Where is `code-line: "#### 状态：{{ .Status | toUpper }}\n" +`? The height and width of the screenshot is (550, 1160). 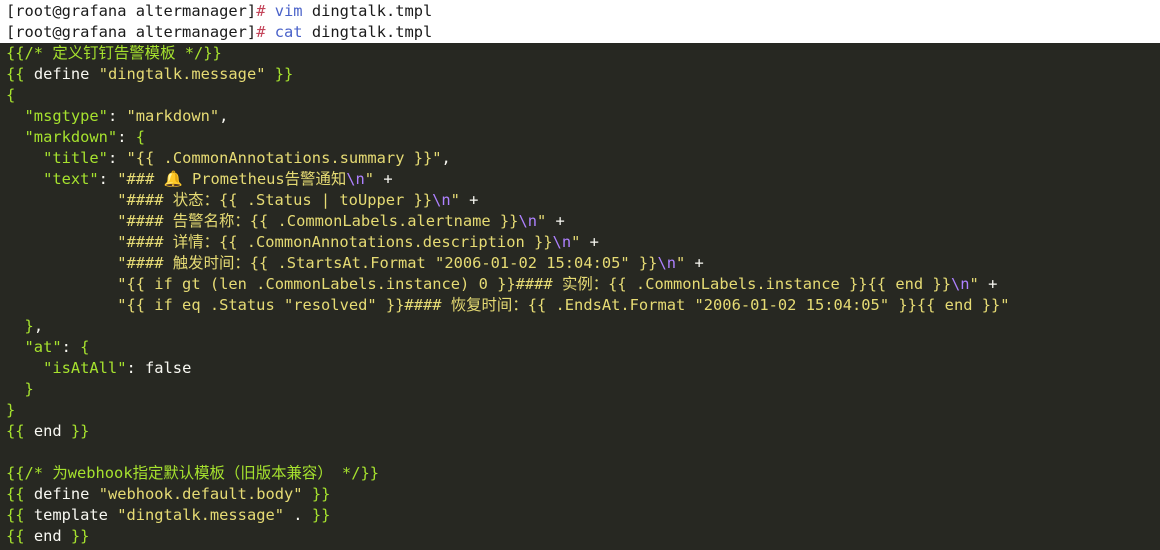 code-line: "#### 状态：{{ .Status | toUpper }}\n" + is located at coordinates (583, 200).